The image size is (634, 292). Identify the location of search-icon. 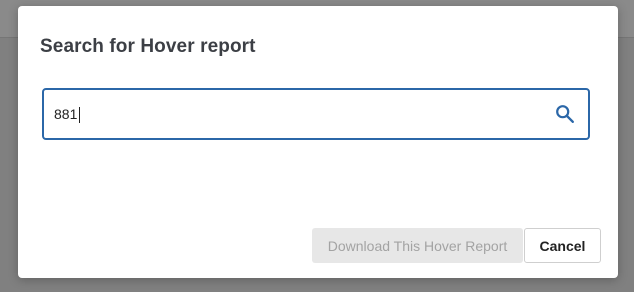
(565, 114).